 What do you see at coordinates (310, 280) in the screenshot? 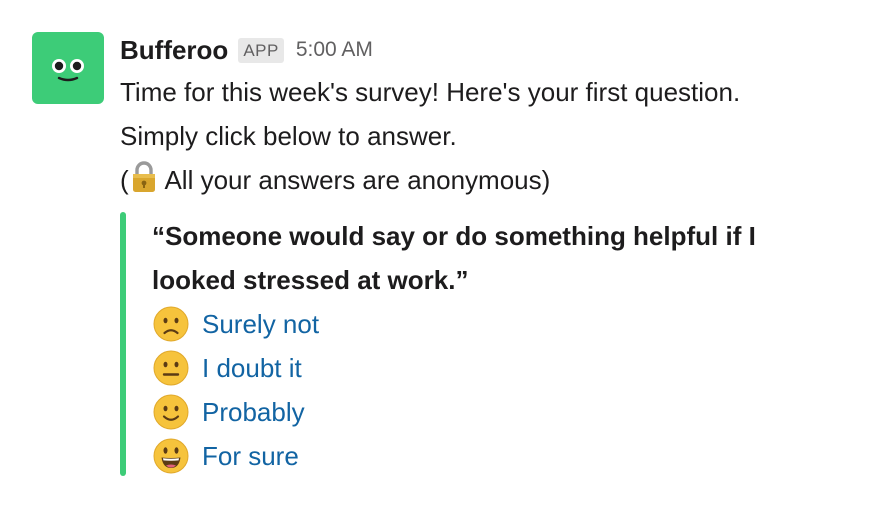
I see `survey-question-line-2: looked stressed at work.”` at bounding box center [310, 280].